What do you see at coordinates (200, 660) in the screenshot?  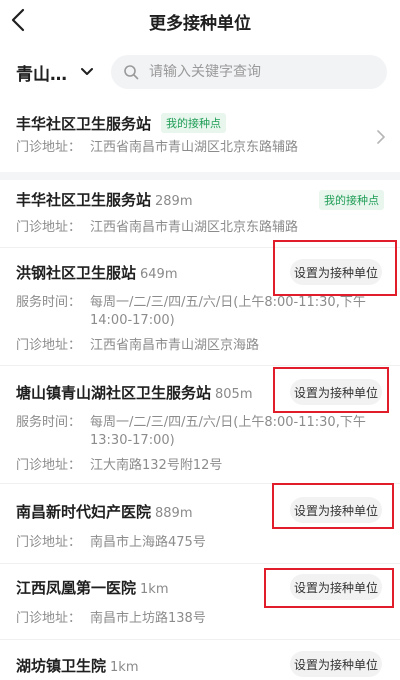 I see `unit-list-item: 湖坊镇卫生院 1km 设置为接种单位` at bounding box center [200, 660].